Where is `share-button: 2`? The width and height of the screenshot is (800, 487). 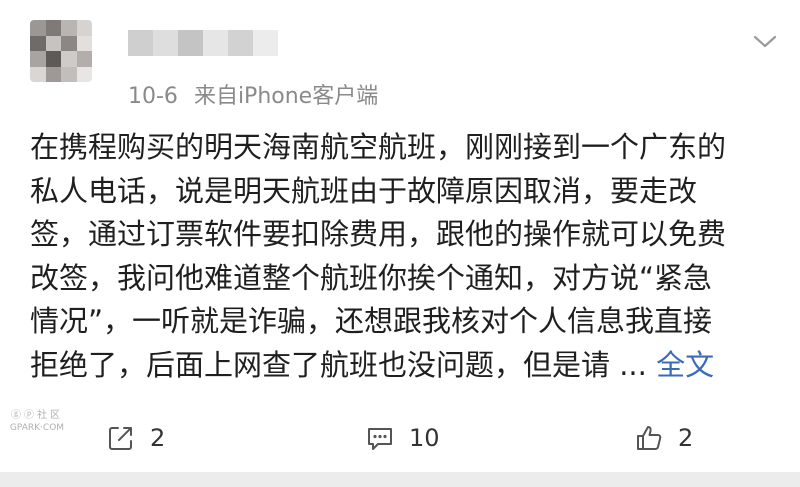
share-button: 2 is located at coordinates (135, 438).